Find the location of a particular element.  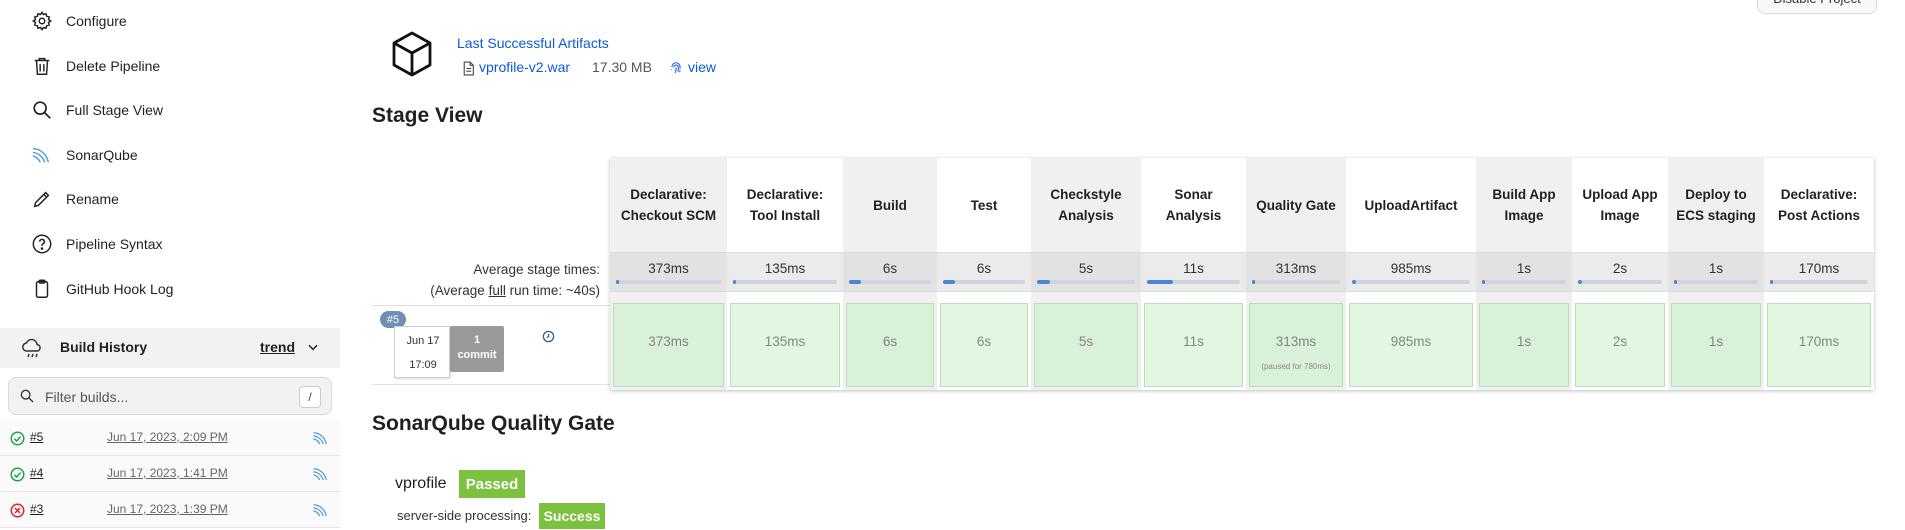

stage-column: Upload App Image 2s 2s is located at coordinates (1620, 274).